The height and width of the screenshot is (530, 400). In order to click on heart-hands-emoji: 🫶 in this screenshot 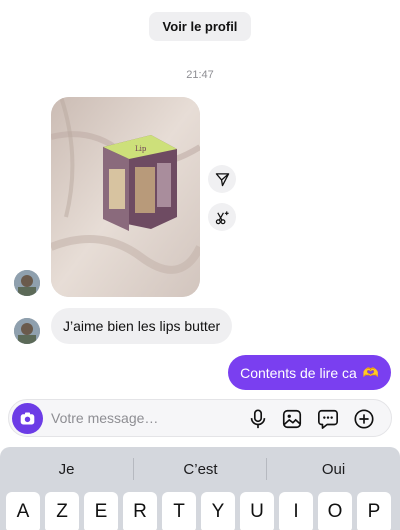, I will do `click(370, 372)`.